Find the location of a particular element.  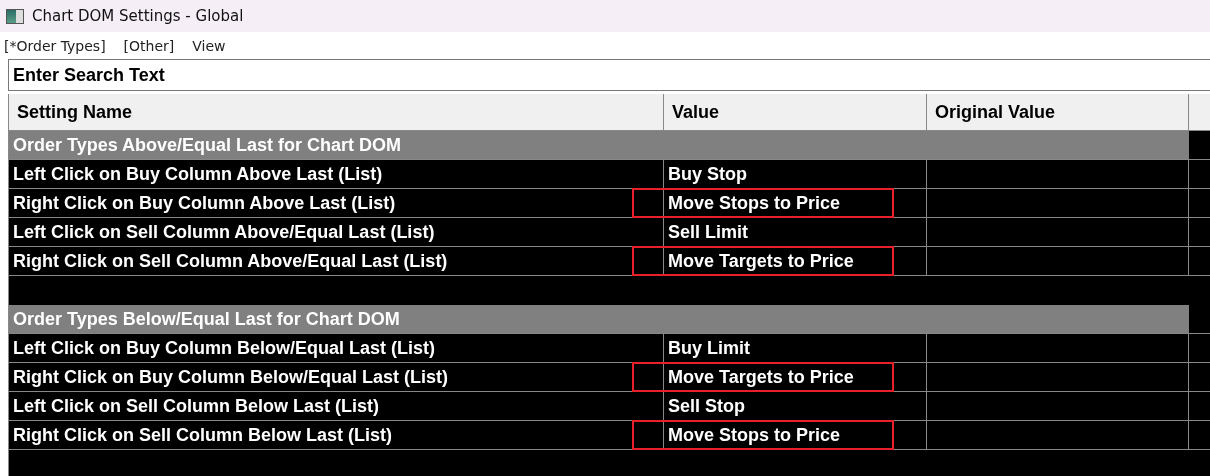

setting-name: Right Click on Sell Column Above/Equal Last (List) is located at coordinates (336, 261).